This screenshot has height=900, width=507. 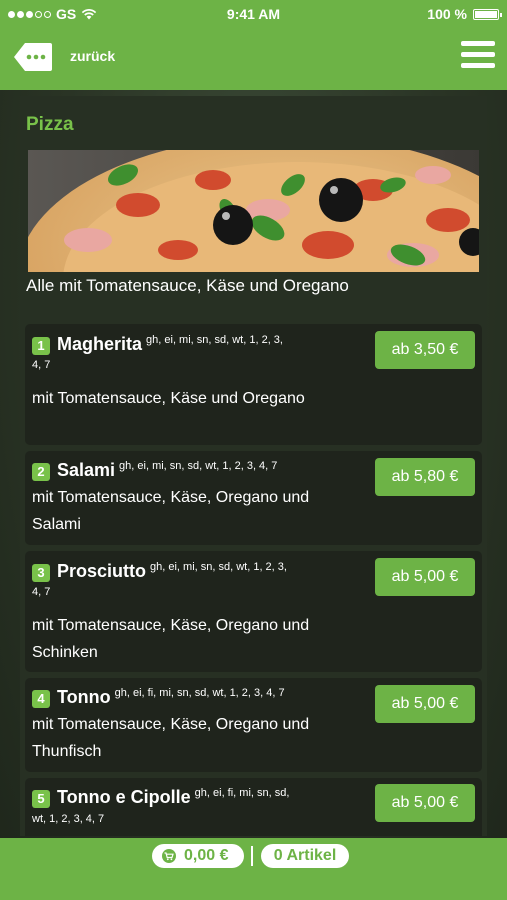 I want to click on battery-indicator: 100 %, so click(x=464, y=14).